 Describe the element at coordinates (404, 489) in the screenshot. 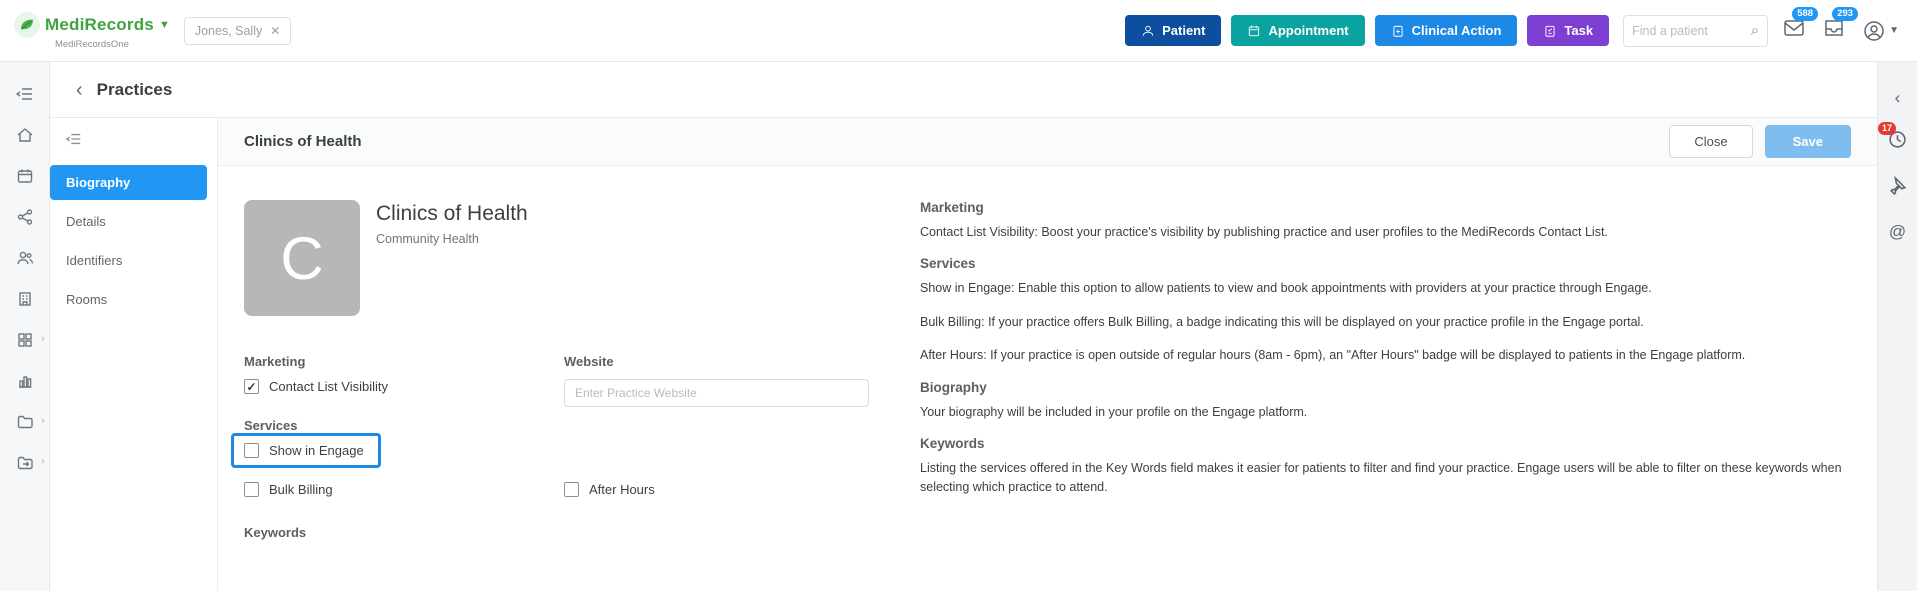

I see `bulk-billing-checkbox: Bulk Billing` at that location.